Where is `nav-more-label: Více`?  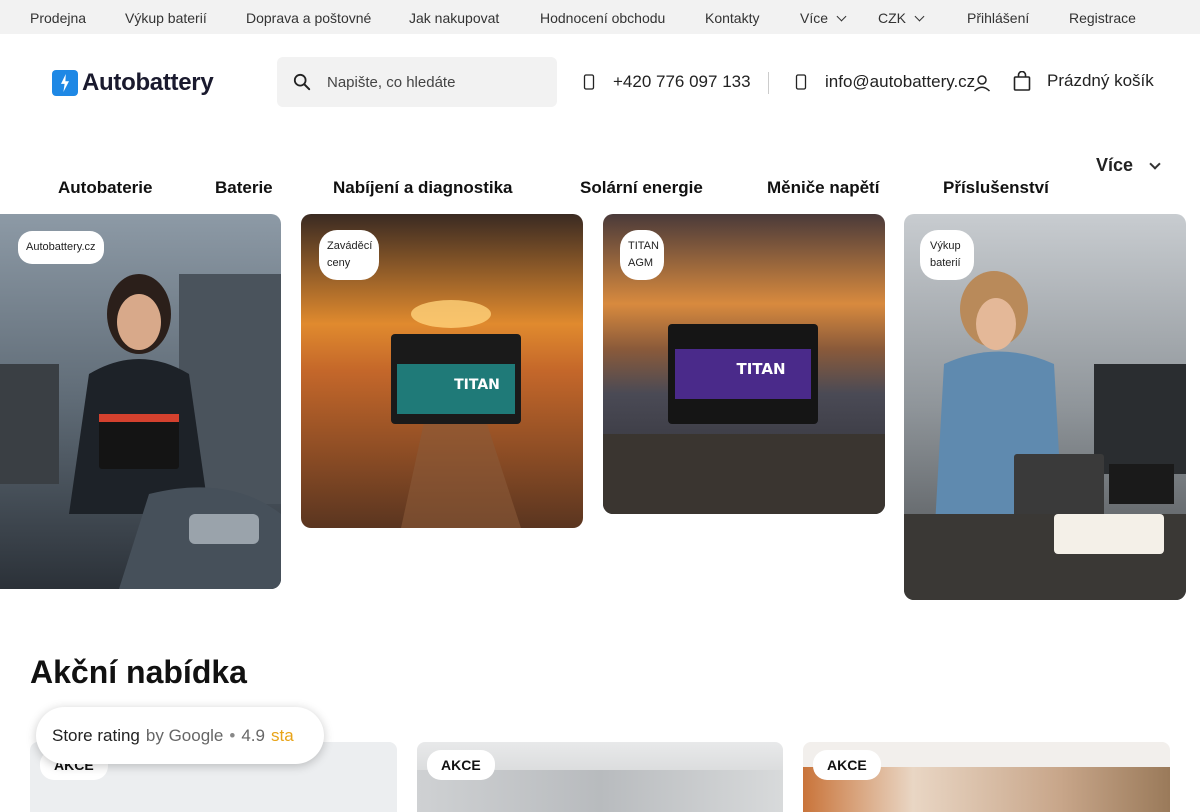 nav-more-label: Více is located at coordinates (1115, 165).